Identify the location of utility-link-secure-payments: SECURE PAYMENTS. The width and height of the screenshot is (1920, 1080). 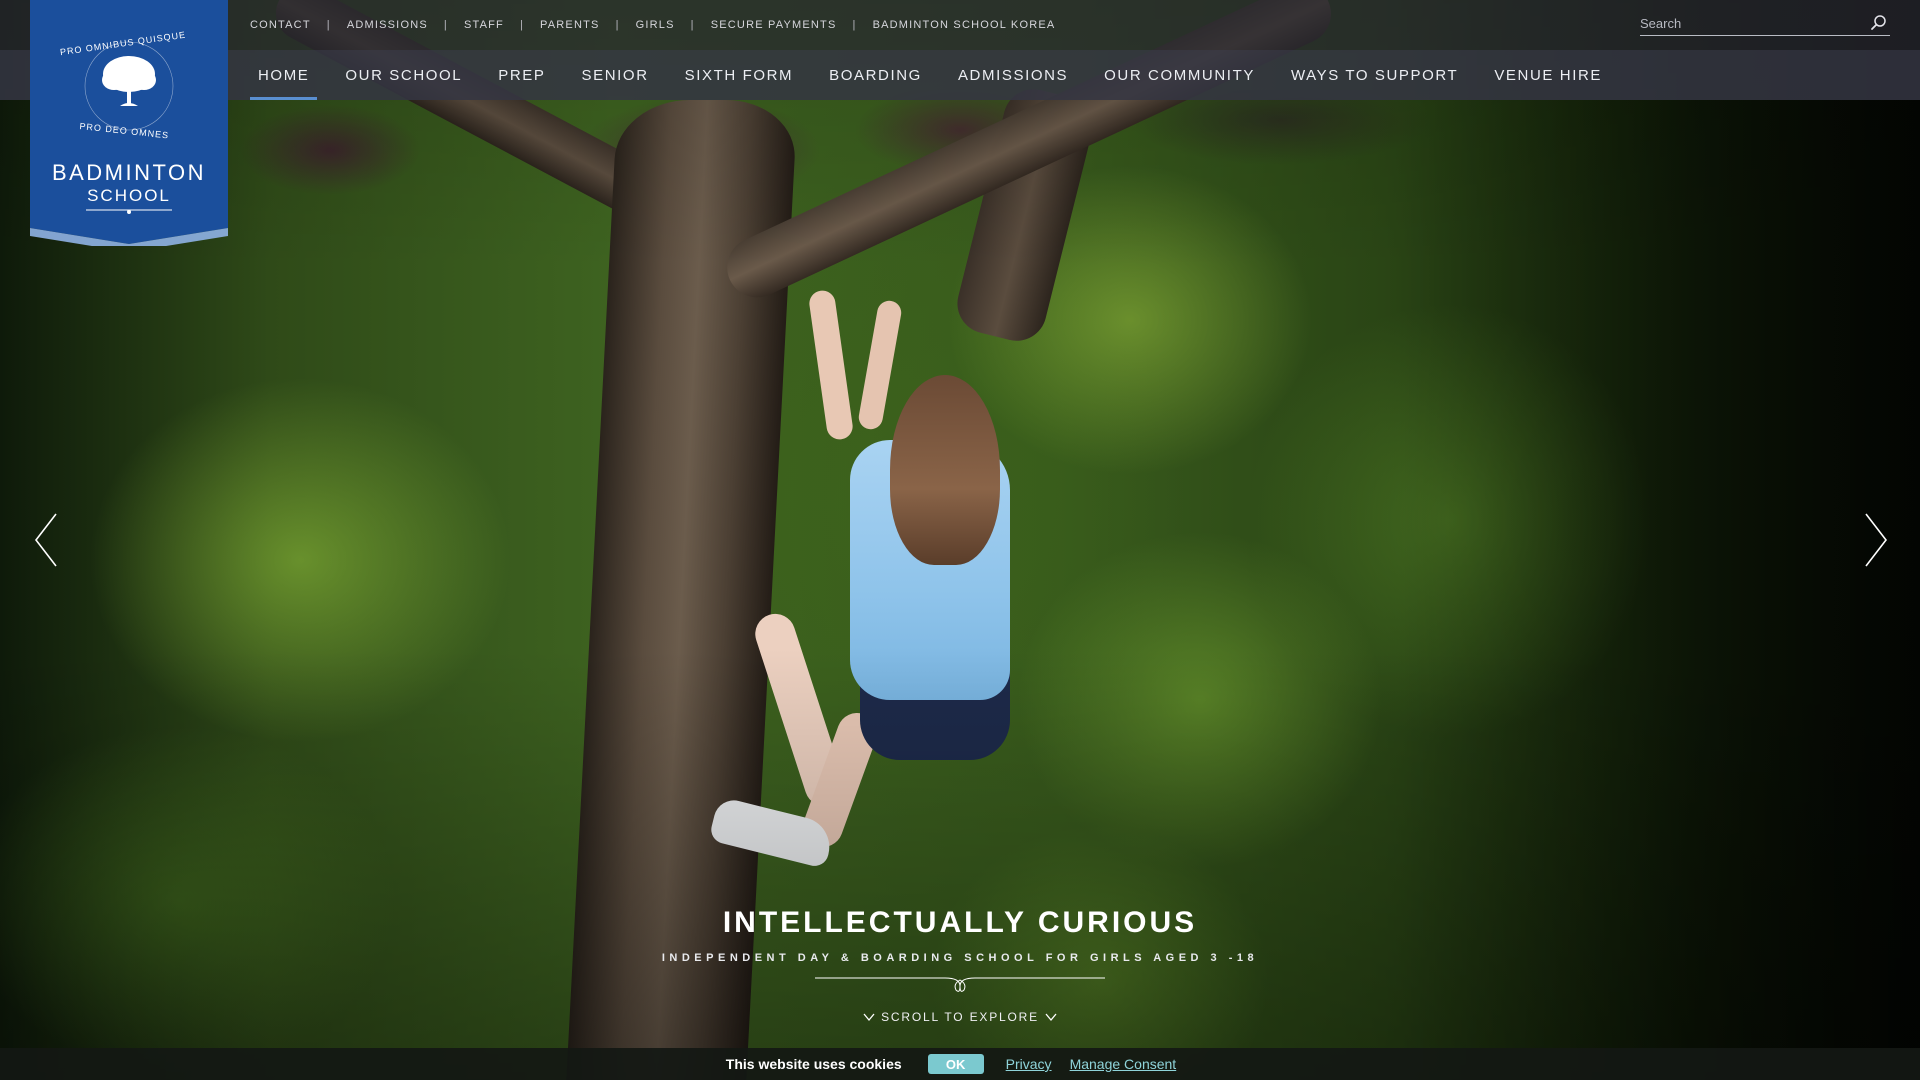
(774, 25).